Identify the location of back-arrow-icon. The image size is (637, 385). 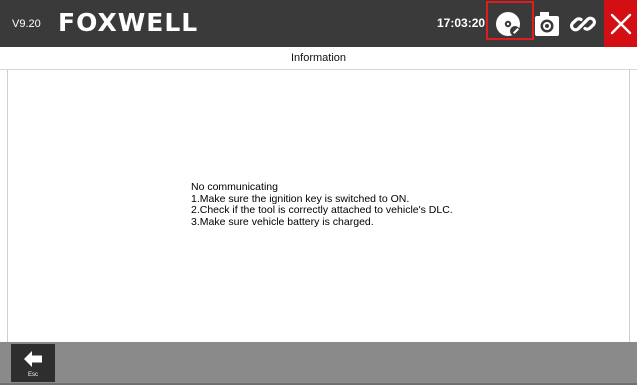
(33, 359).